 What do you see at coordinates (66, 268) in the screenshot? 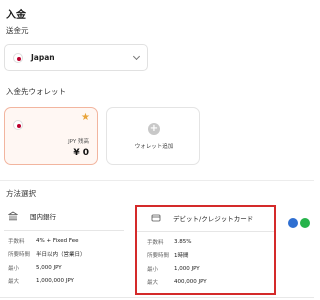
I see `min-row: 最小 5,000 JPY` at bounding box center [66, 268].